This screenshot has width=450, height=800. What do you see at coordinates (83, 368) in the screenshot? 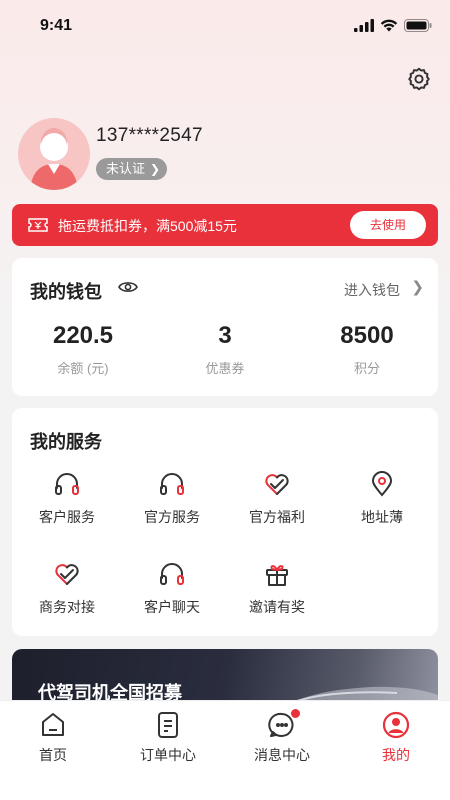
I see `balance-label: 余额 (元)` at bounding box center [83, 368].